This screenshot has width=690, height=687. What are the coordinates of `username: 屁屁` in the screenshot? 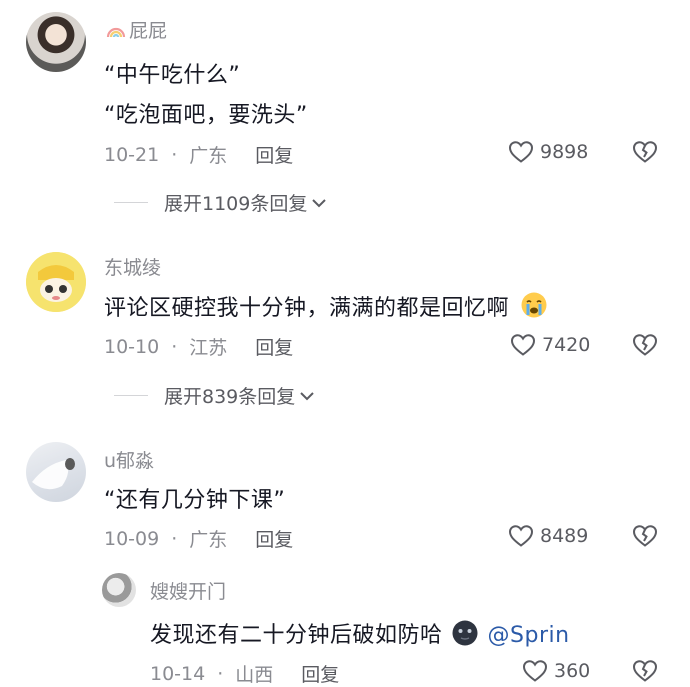 It's located at (136, 30).